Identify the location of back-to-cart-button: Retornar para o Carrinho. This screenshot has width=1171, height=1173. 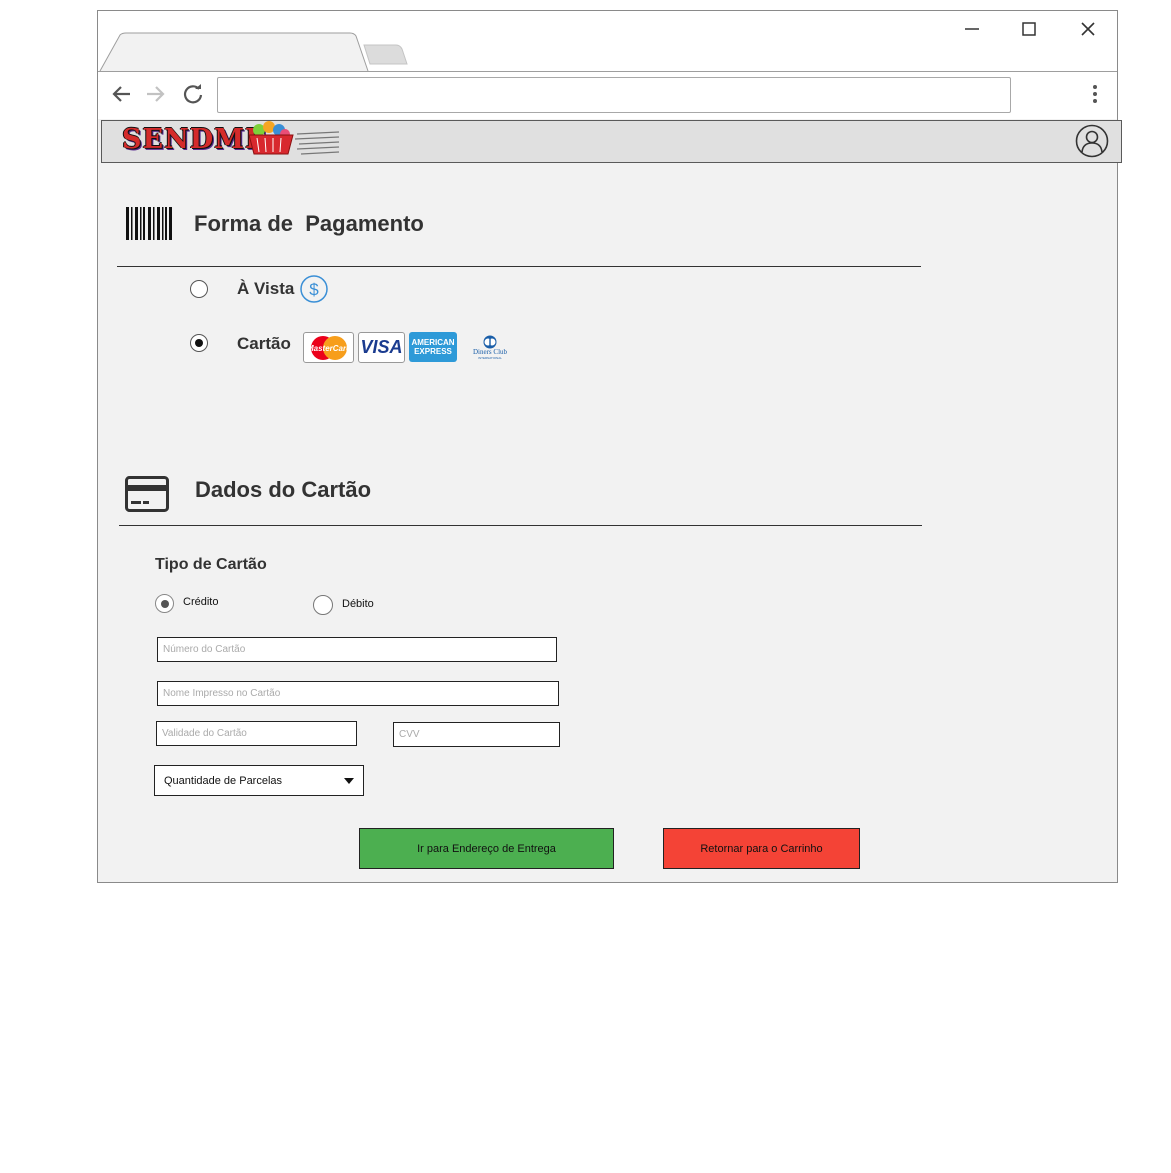
(761, 848).